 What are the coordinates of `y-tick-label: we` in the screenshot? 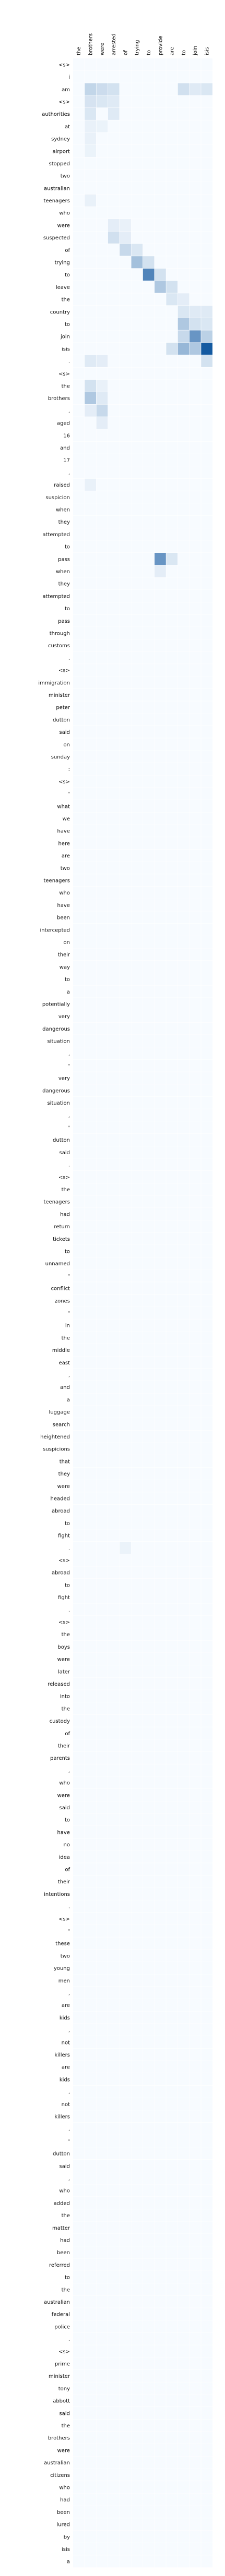 It's located at (66, 819).